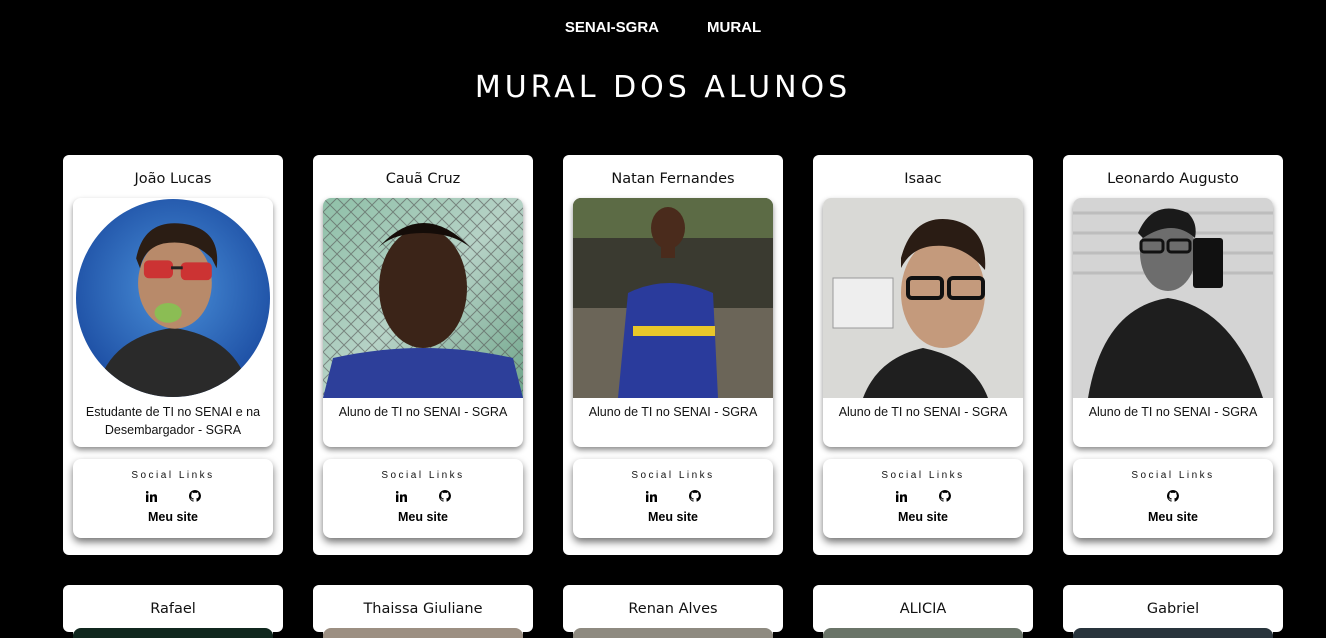 The width and height of the screenshot is (1326, 638). Describe the element at coordinates (663, 87) in the screenshot. I see `page-title: MURAL DOS ALUNOS` at that location.